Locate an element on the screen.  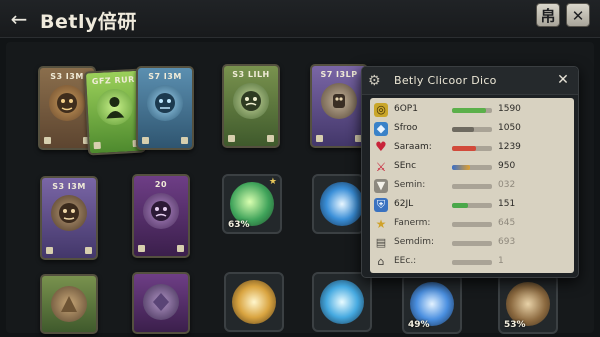
stat-value: 950 is located at coordinates (507, 166).